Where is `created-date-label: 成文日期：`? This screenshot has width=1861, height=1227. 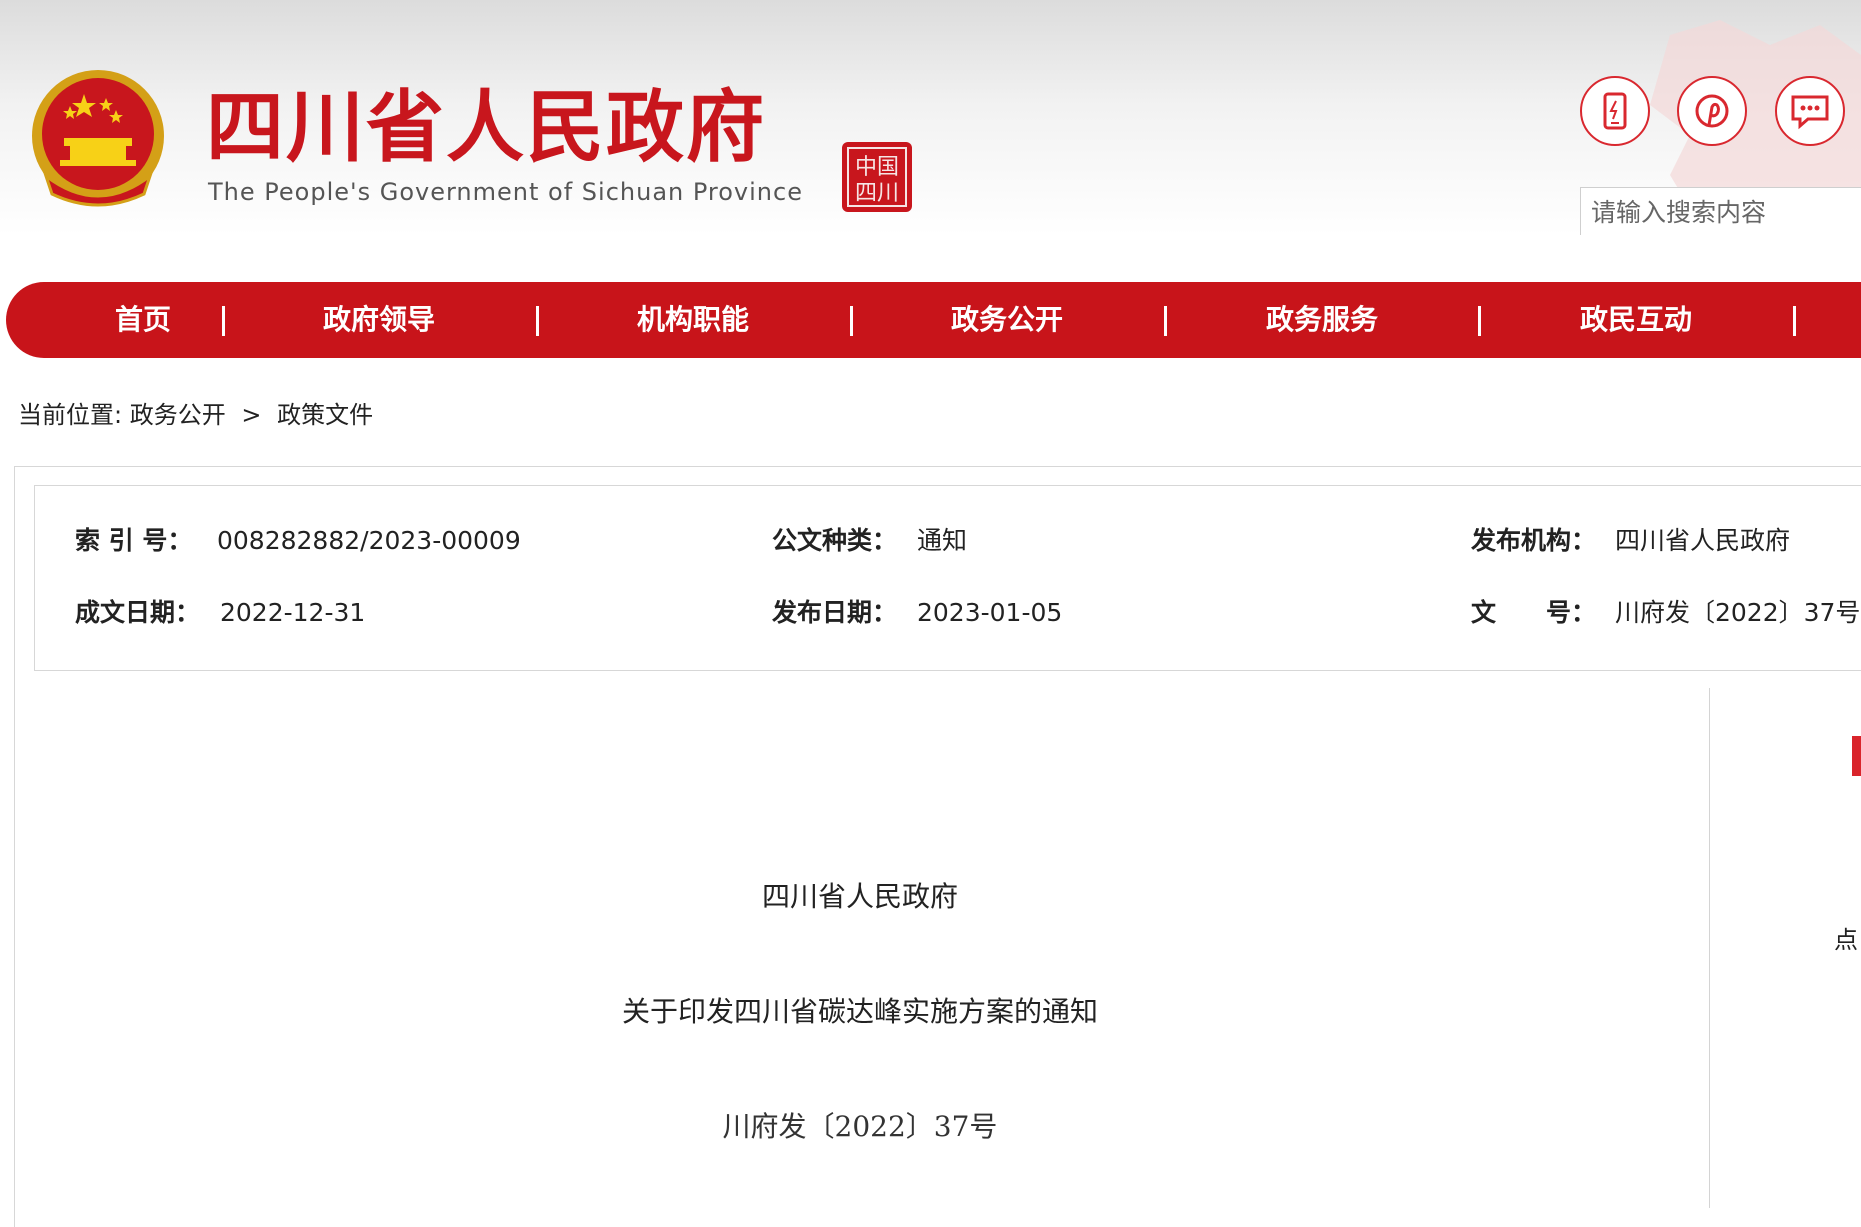 created-date-label: 成文日期： is located at coordinates (138, 612).